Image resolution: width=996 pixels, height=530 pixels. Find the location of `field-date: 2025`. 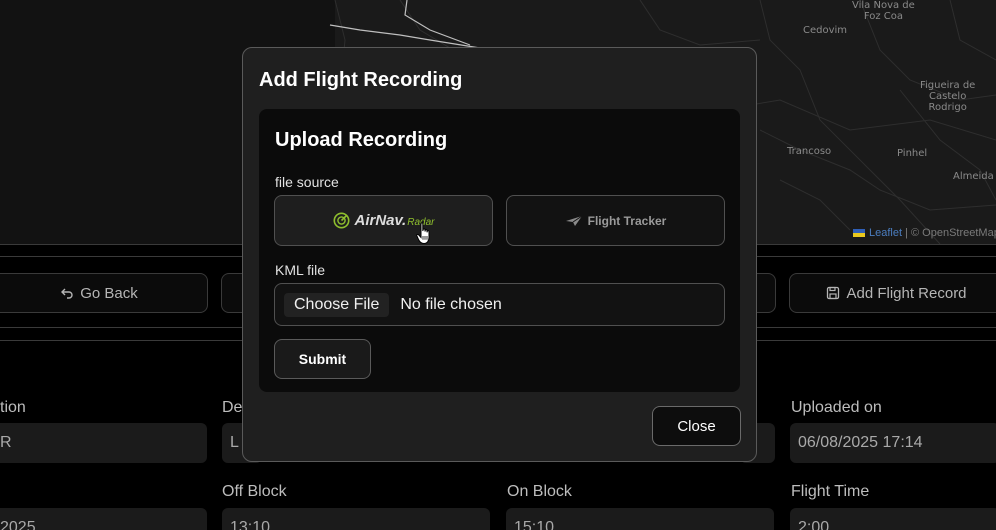

field-date: 2025 is located at coordinates (103, 519).